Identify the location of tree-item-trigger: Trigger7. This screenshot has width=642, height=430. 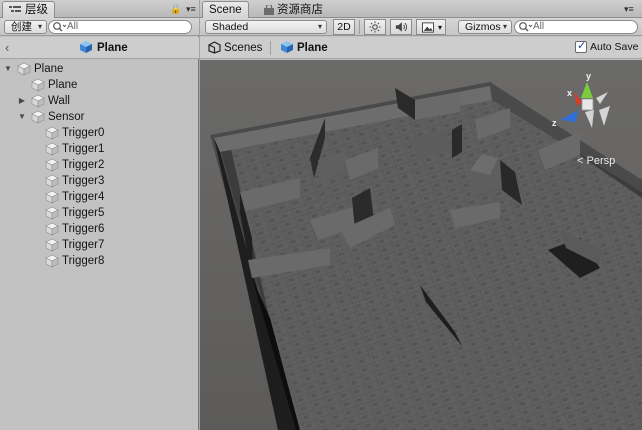
(99, 245).